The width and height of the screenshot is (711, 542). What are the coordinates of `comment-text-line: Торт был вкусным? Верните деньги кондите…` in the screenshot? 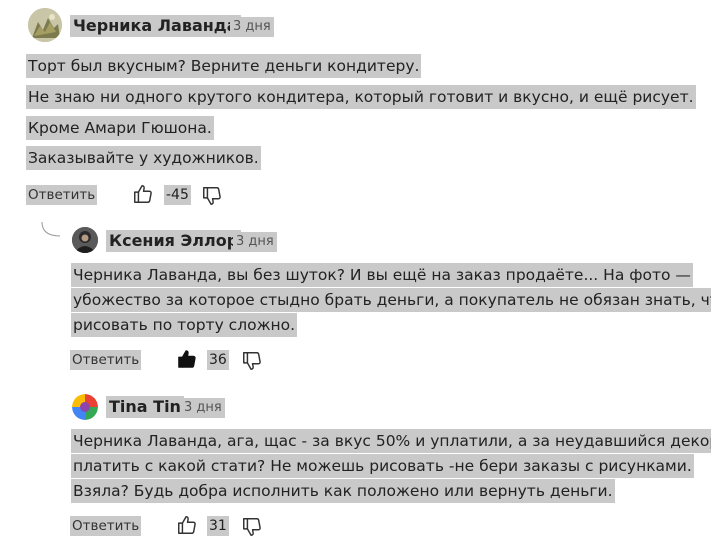 It's located at (224, 66).